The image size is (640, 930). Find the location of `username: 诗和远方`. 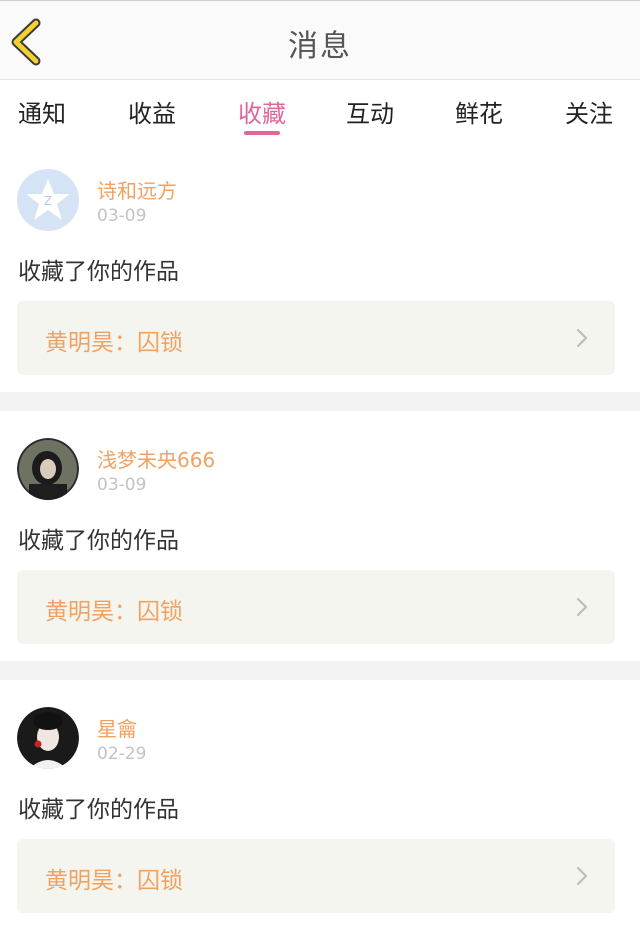

username: 诗和远方 is located at coordinates (137, 189).